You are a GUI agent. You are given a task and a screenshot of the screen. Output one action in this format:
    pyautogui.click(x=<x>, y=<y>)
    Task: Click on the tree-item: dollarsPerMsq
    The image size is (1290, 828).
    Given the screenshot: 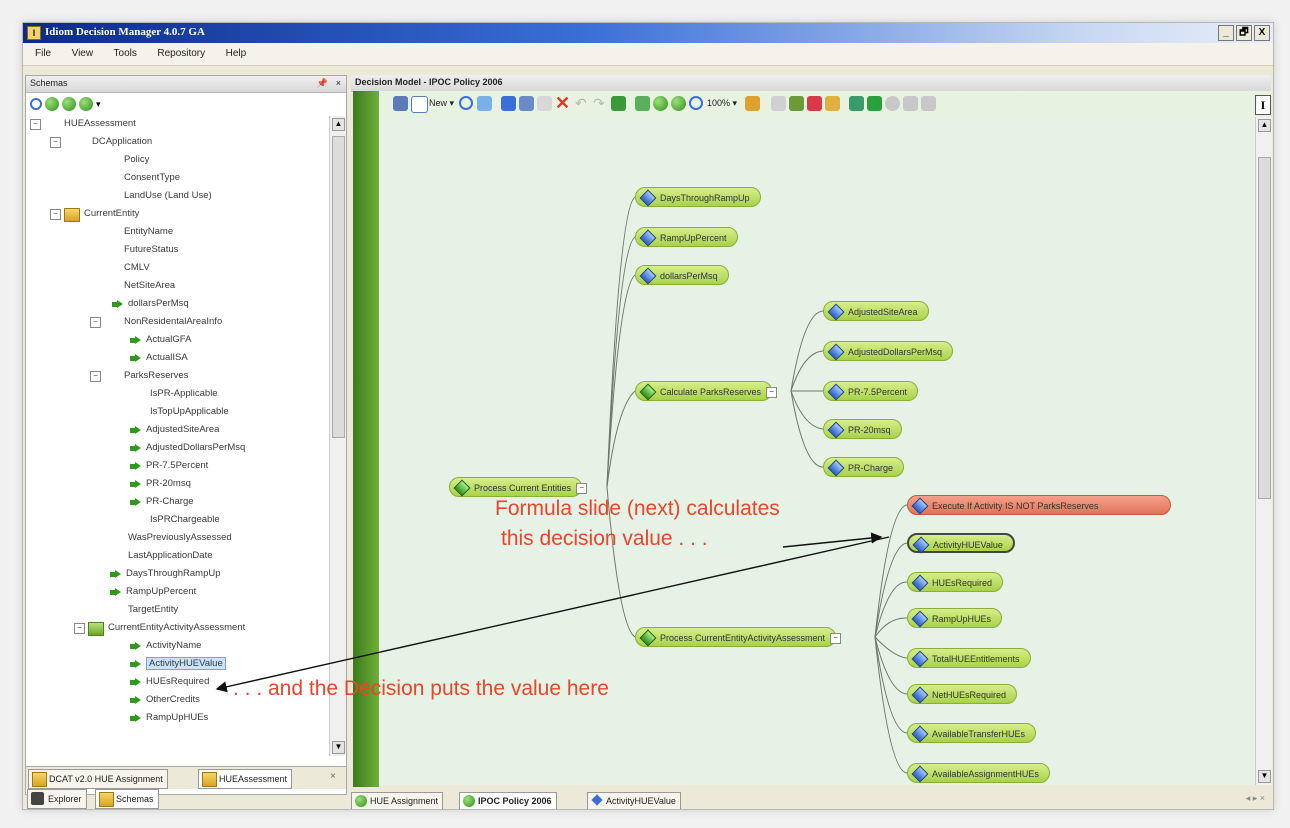 What is the action you would take?
    pyautogui.click(x=150, y=304)
    